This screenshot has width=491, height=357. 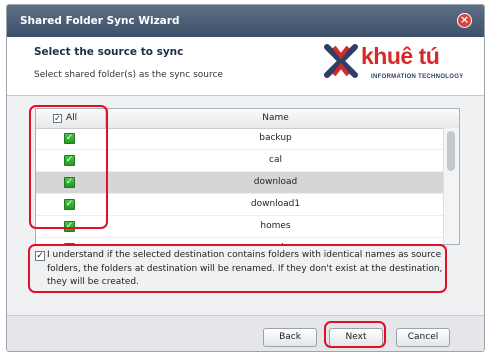 What do you see at coordinates (275, 243) in the screenshot?
I see `folder-name: music` at bounding box center [275, 243].